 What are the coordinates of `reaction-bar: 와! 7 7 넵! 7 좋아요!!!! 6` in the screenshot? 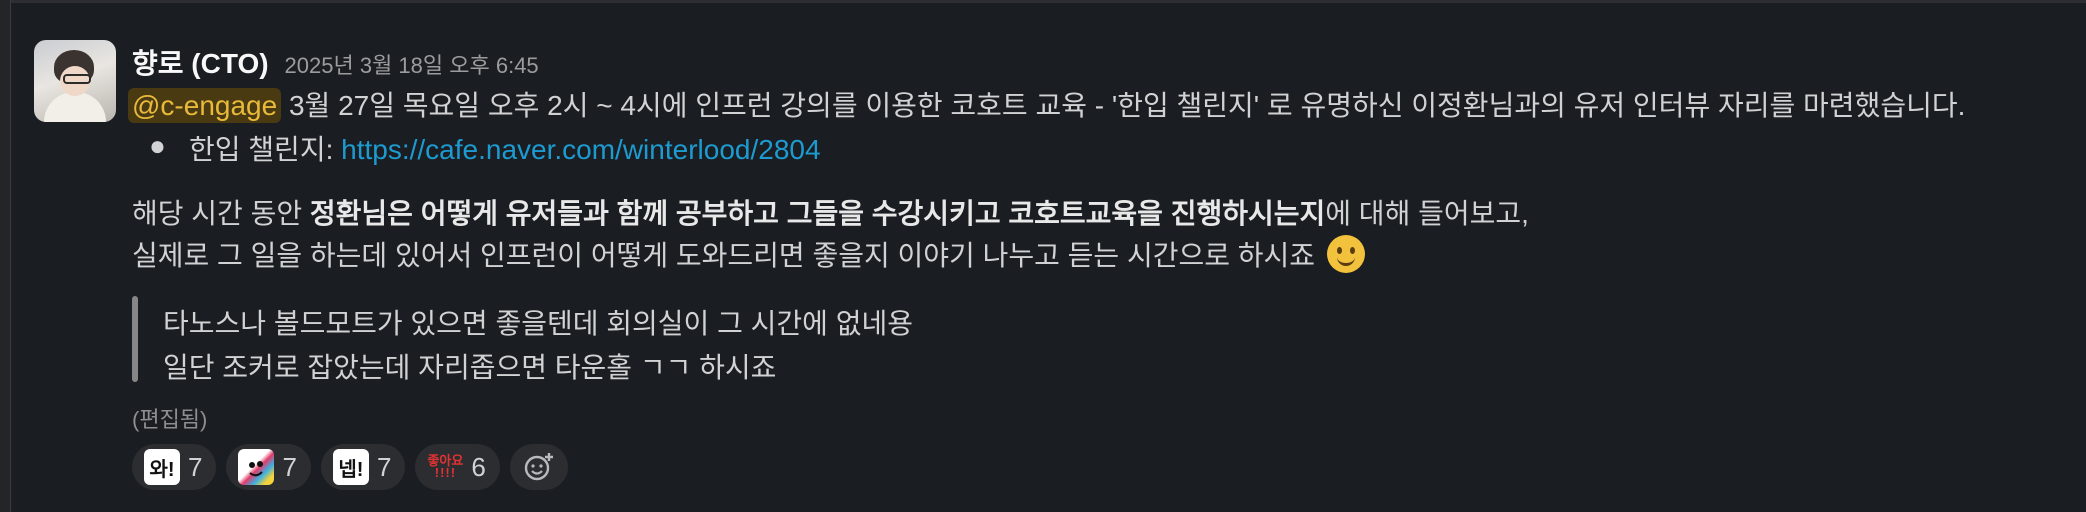 It's located at (350, 467).